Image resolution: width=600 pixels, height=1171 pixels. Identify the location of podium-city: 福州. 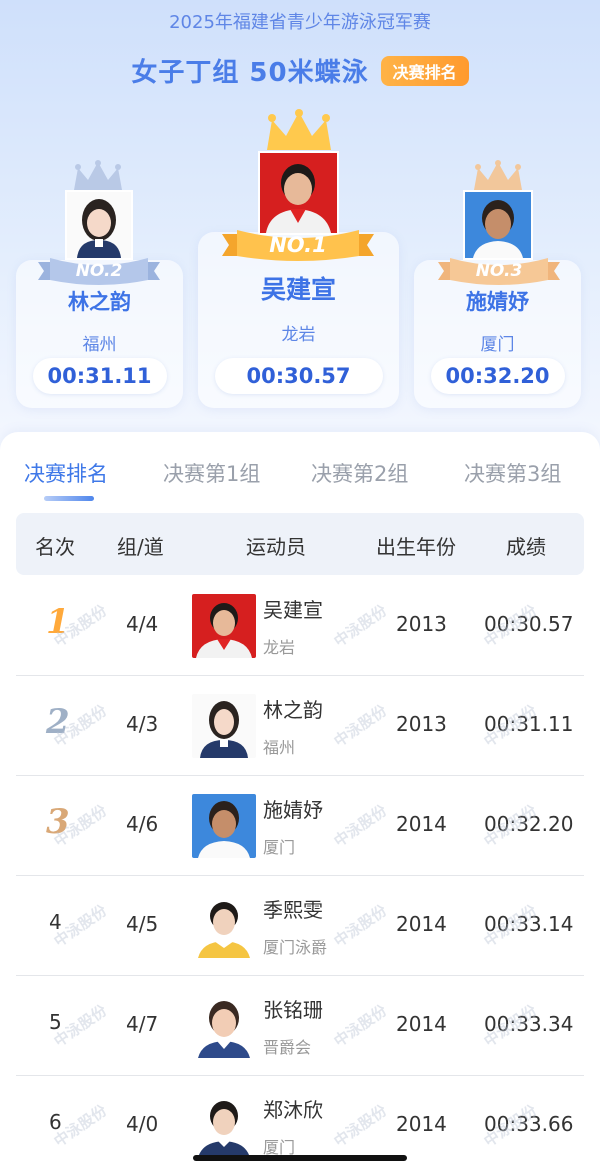
(99, 345).